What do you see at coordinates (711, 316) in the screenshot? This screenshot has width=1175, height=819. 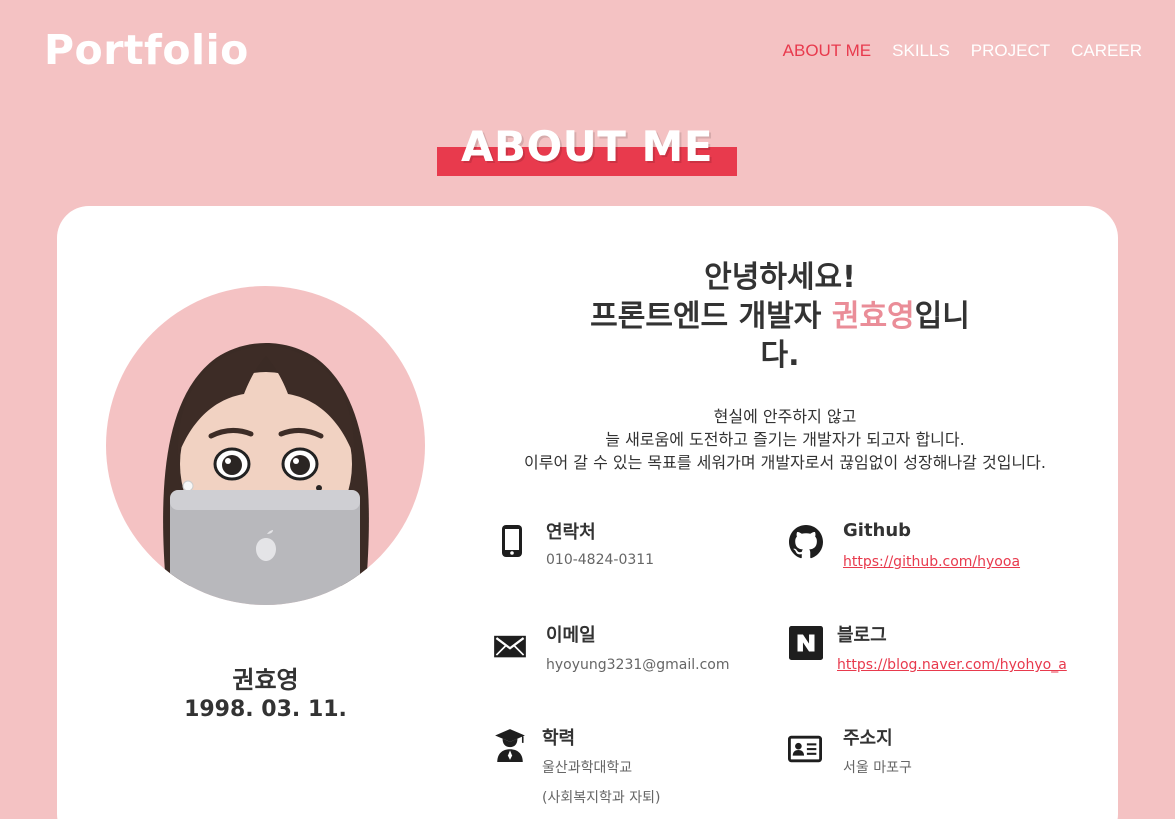 I see `greeting-prefix: 프론트엔드 개발자` at bounding box center [711, 316].